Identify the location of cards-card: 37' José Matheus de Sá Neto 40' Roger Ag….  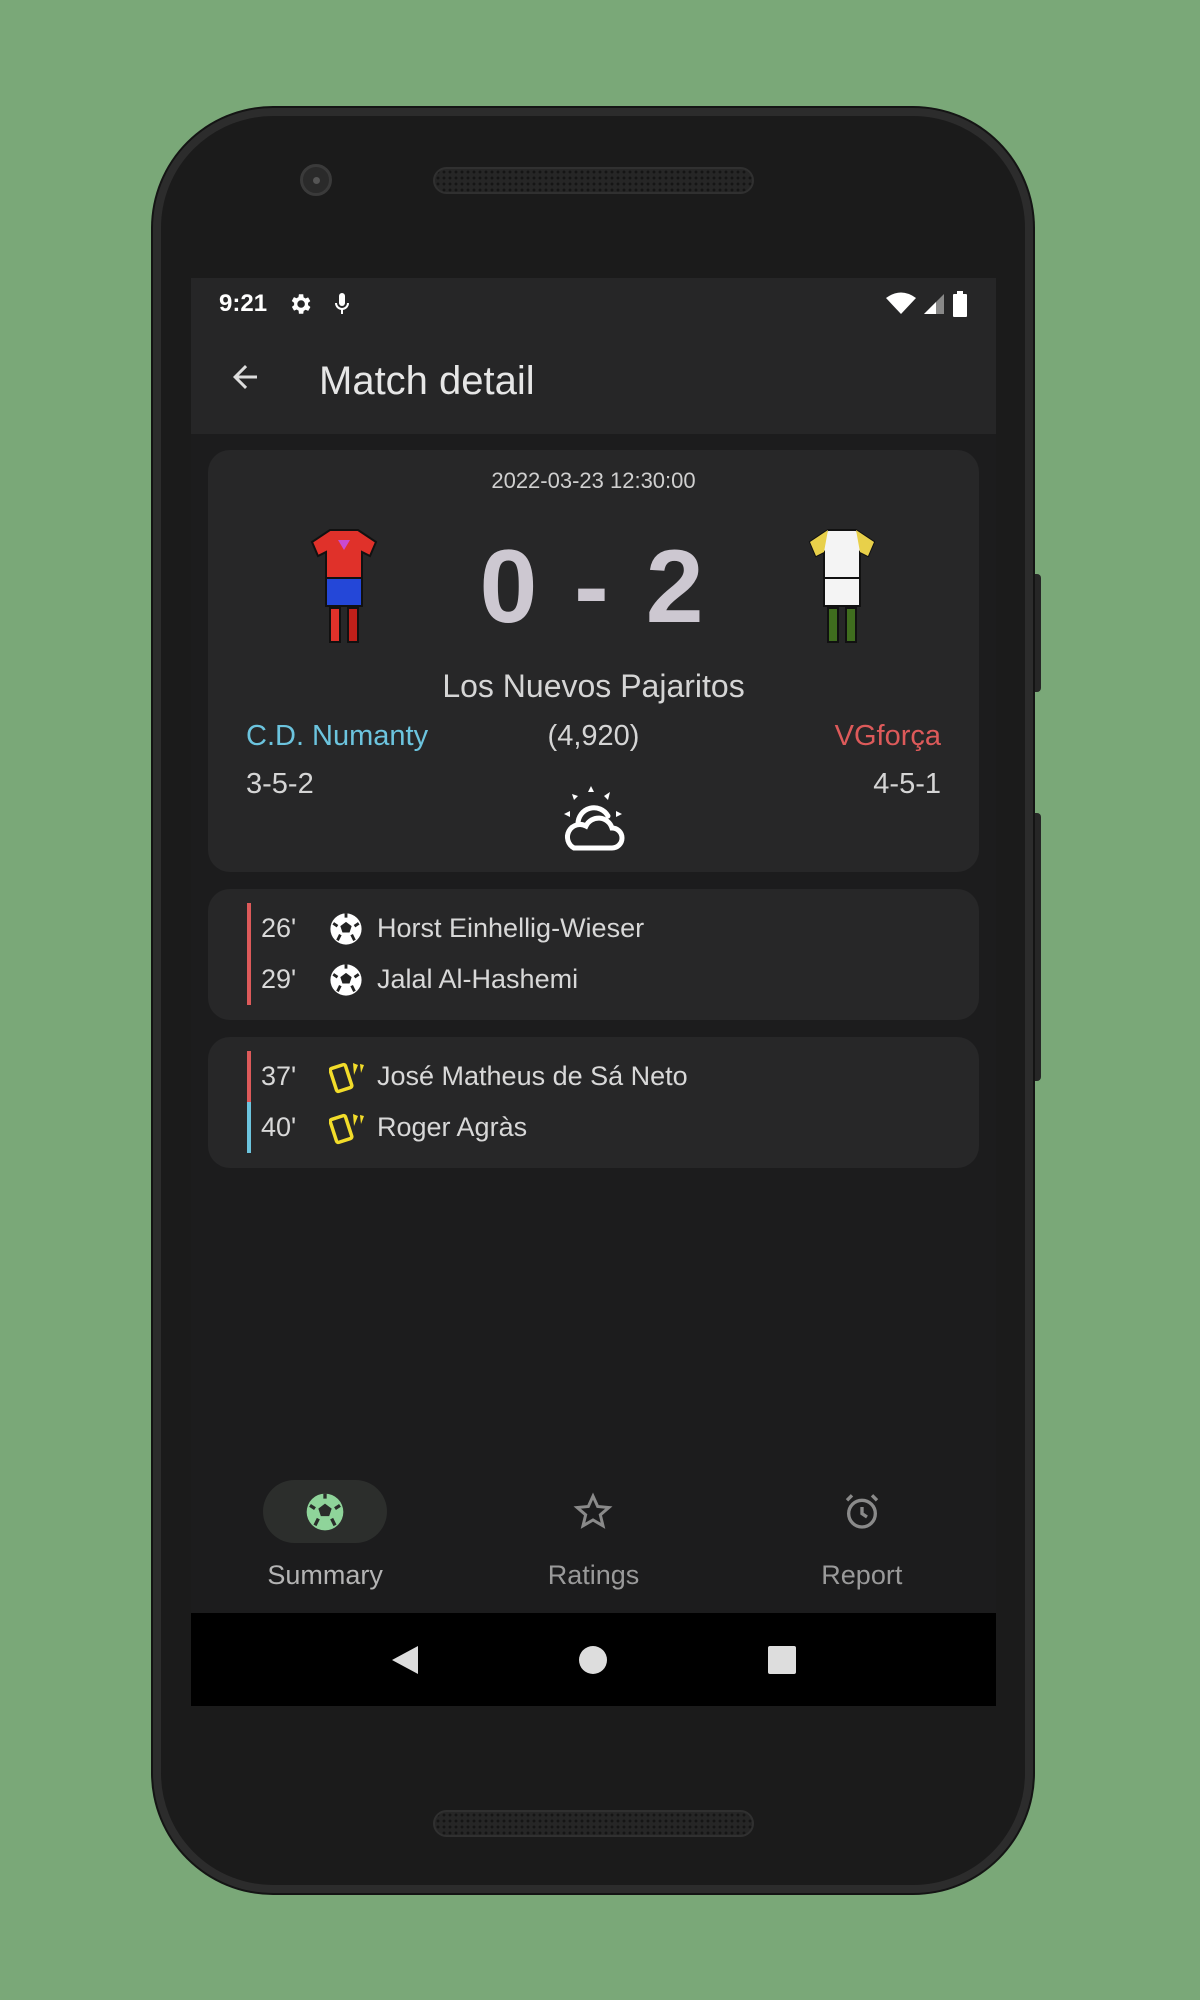
(593, 1102).